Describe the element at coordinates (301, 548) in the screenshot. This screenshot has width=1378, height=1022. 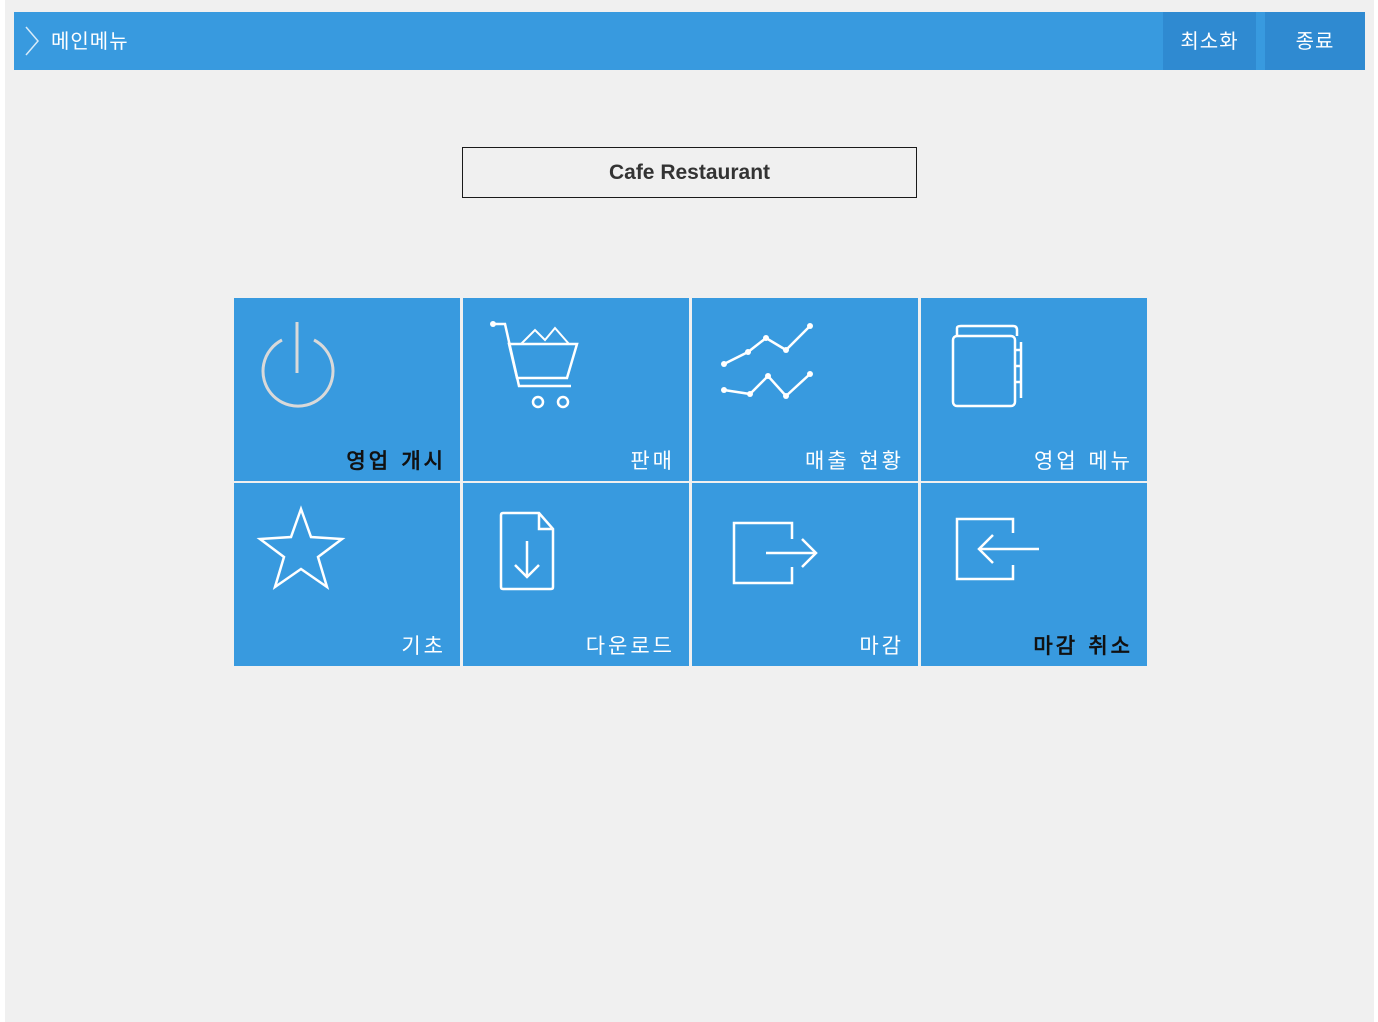
I see `star-icon` at that location.